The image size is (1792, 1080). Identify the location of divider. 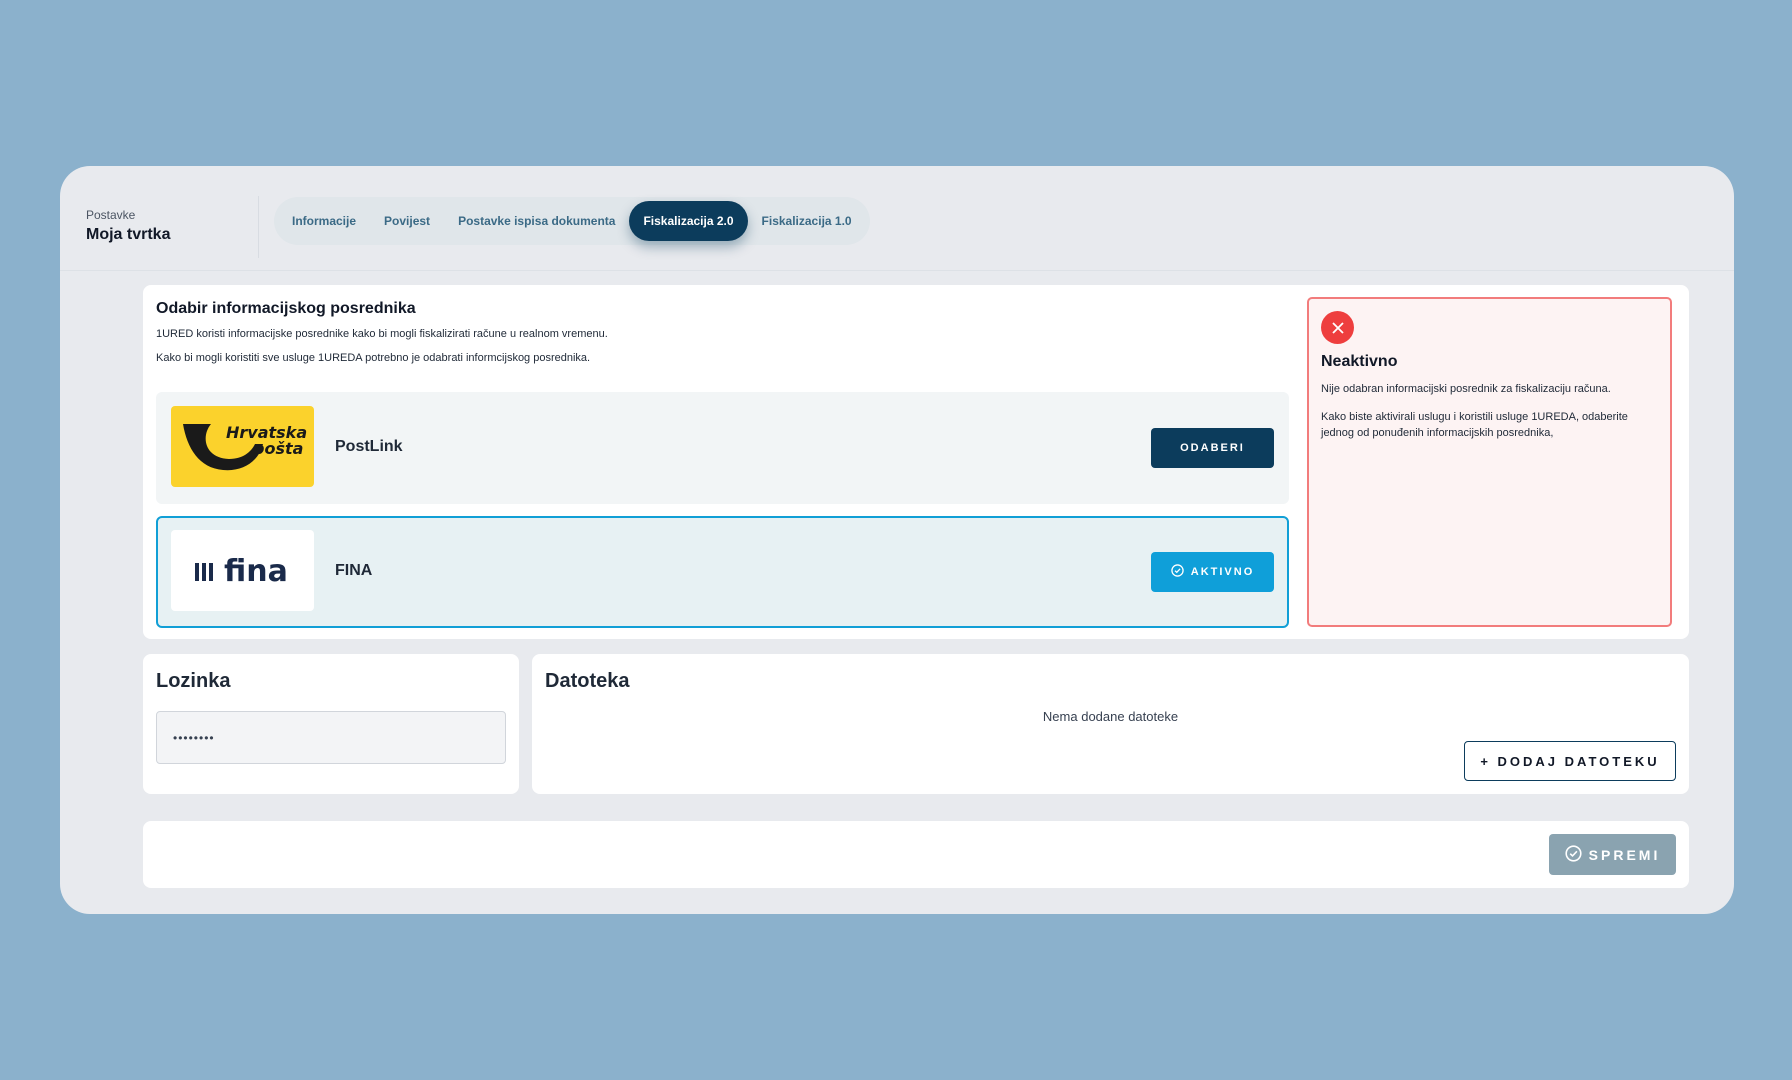
(258, 227).